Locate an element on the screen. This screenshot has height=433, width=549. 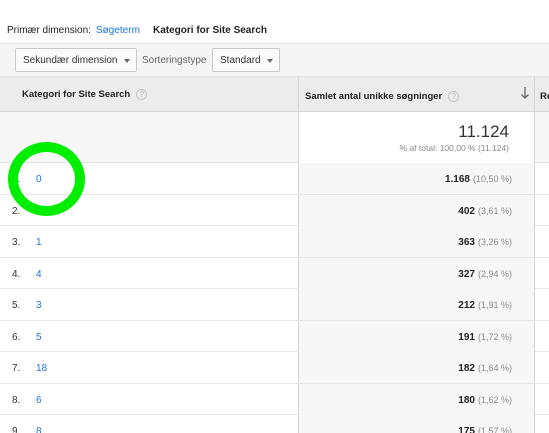
column-header-cut-off: Re is located at coordinates (544, 96).